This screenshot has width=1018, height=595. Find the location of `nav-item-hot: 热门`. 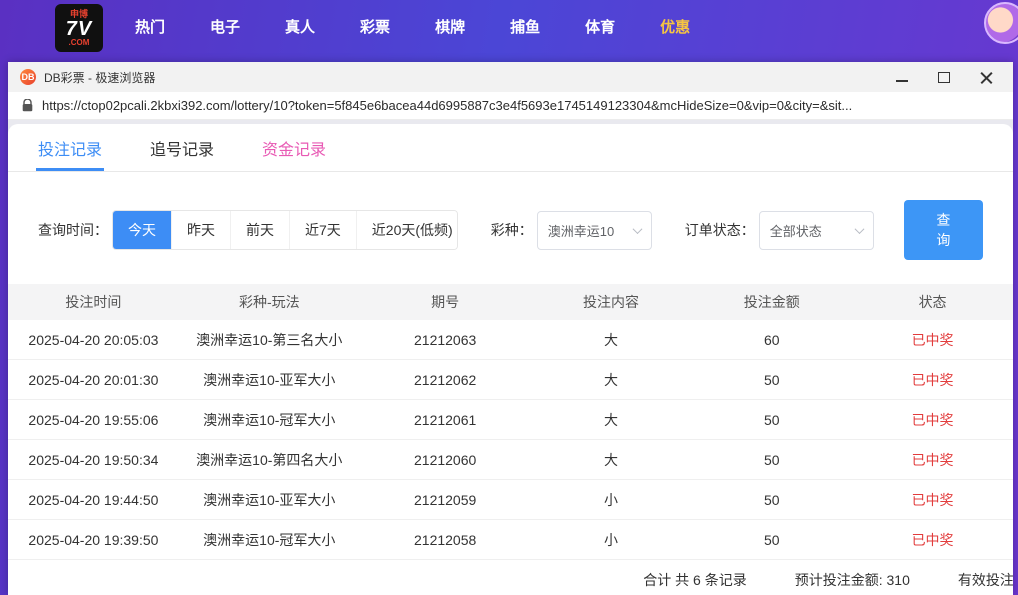

nav-item-hot: 热门 is located at coordinates (150, 26).